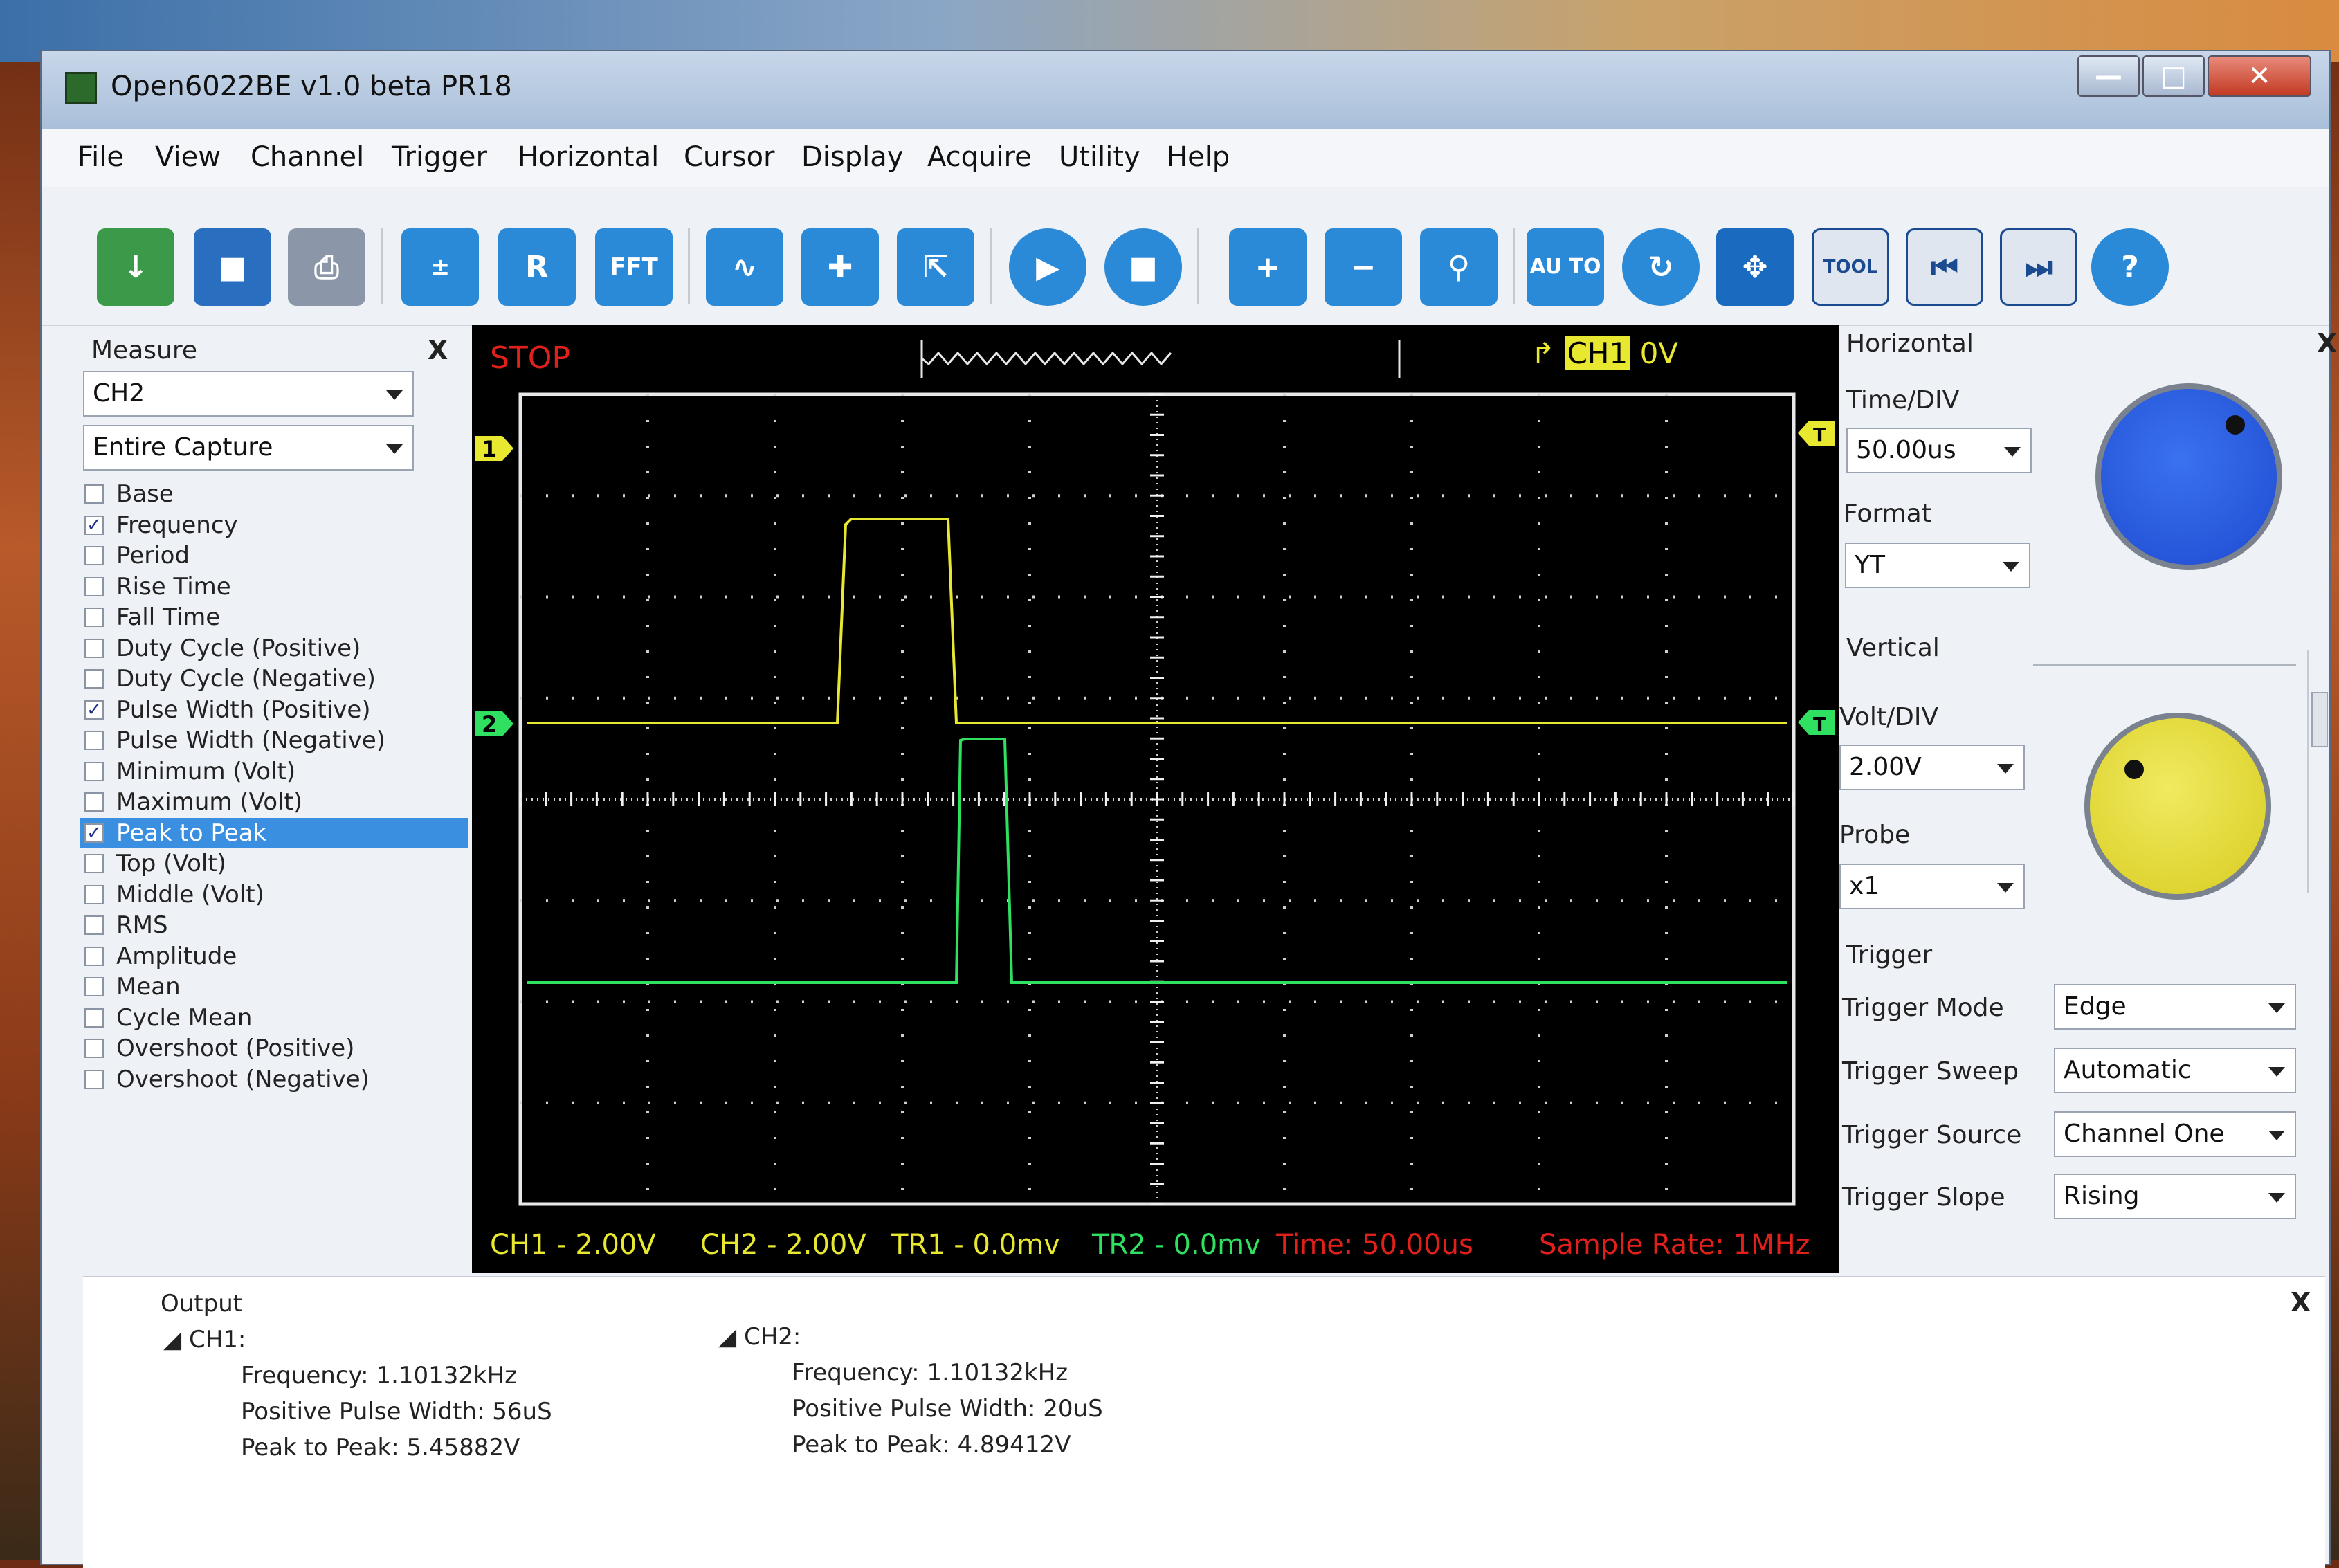 This screenshot has height=1568, width=2339. I want to click on trigger-sweep-select: Automatic, so click(2175, 1070).